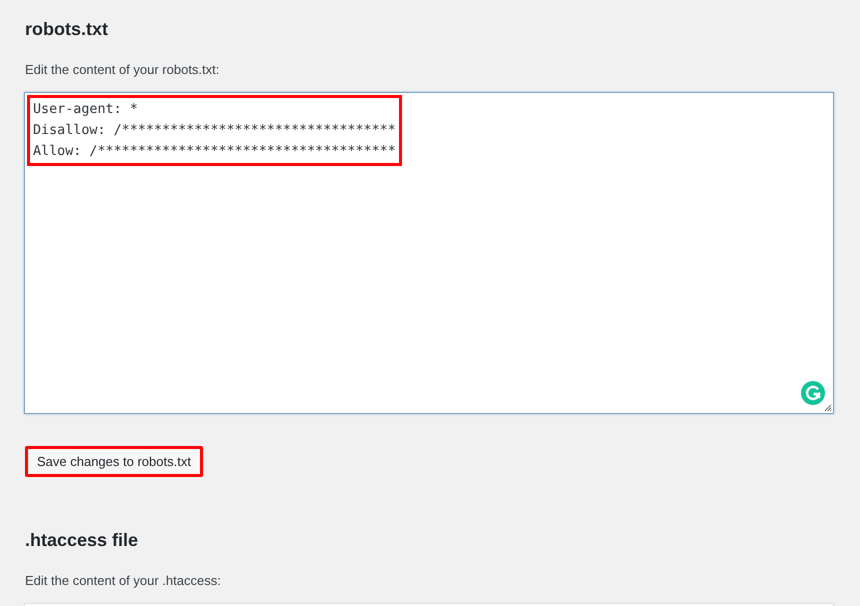 Image resolution: width=860 pixels, height=606 pixels. What do you see at coordinates (813, 393) in the screenshot?
I see `grammar-checker-icon` at bounding box center [813, 393].